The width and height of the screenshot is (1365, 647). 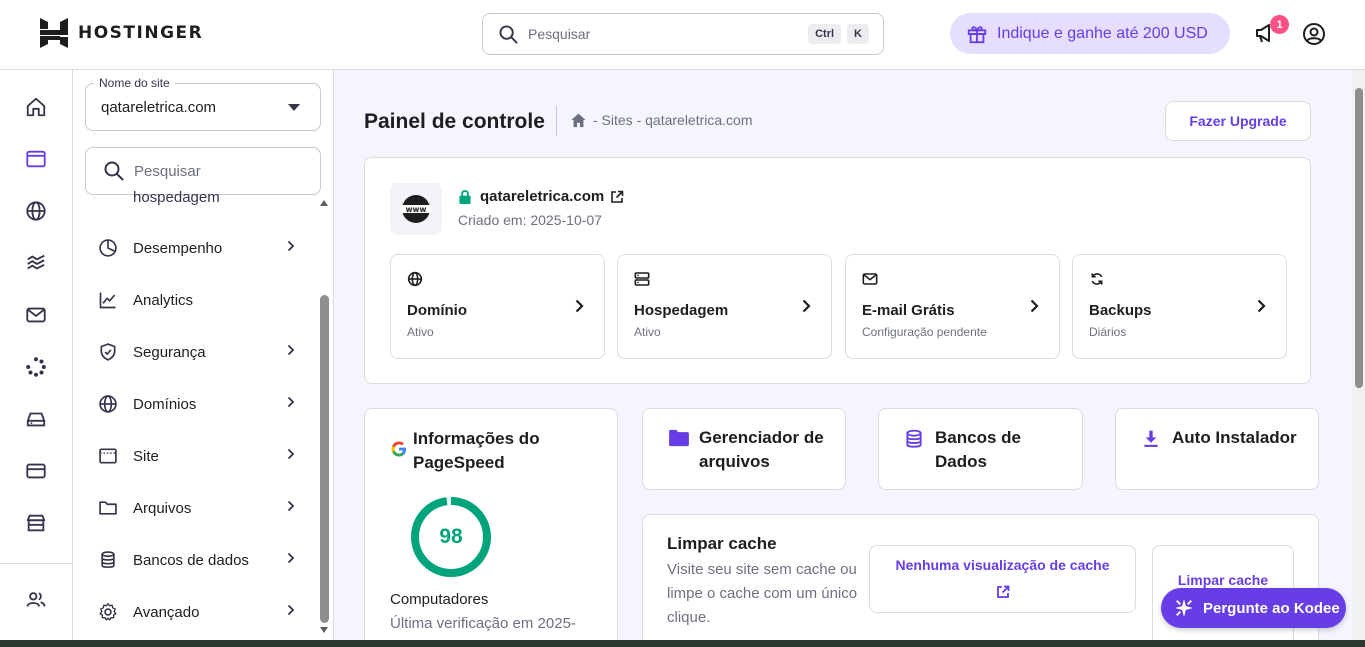 I want to click on sidebar-item-label: Avançado, so click(x=166, y=612).